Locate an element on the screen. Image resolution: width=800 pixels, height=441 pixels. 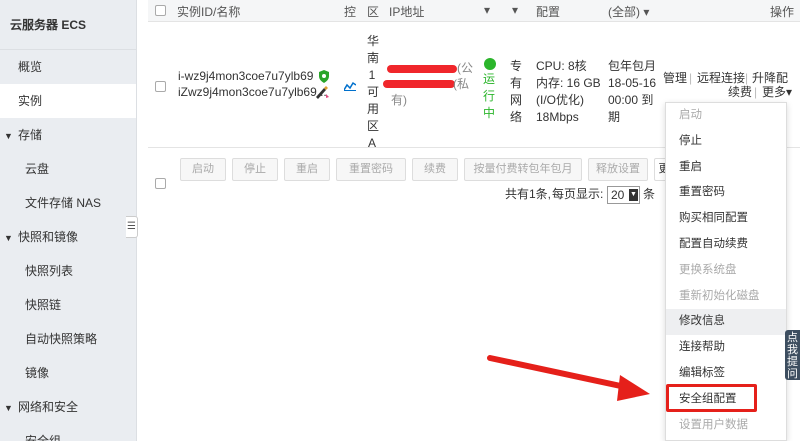
header-config: 配置 is located at coordinates (548, 12).